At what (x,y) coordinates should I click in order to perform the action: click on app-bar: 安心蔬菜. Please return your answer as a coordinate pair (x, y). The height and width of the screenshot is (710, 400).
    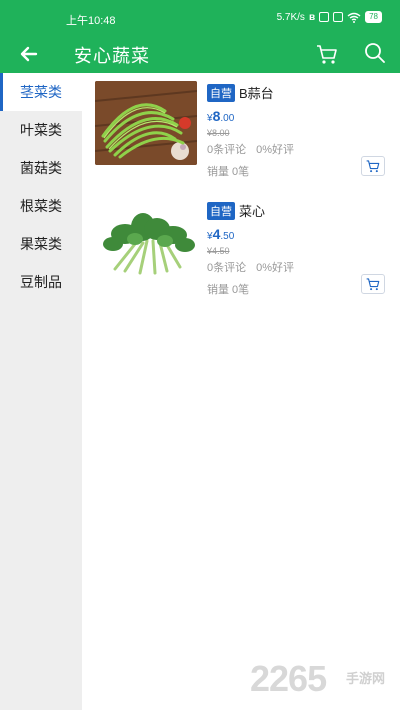
    Looking at the image, I should click on (200, 54).